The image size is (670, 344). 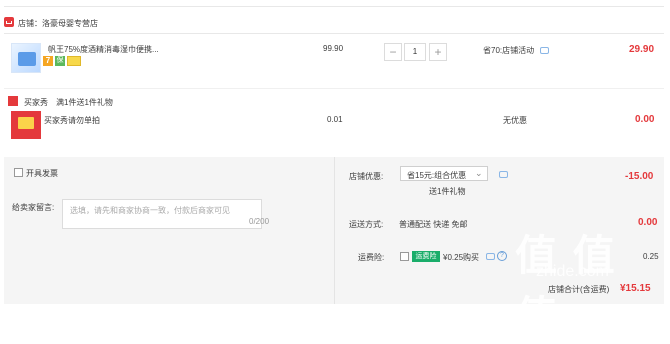 What do you see at coordinates (84, 102) in the screenshot?
I see `gift-description: 满1件送1件礼物` at bounding box center [84, 102].